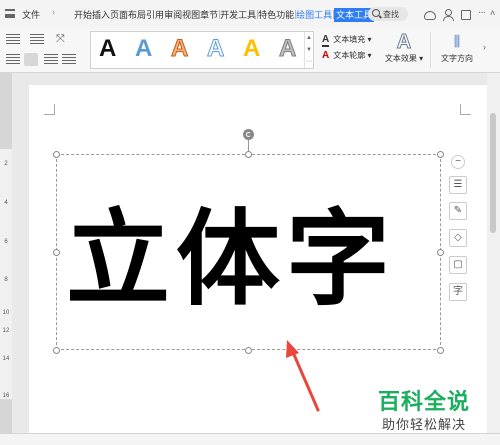 This screenshot has height=445, width=500. I want to click on watermark-subtitle: 助你轻松解决, so click(424, 425).